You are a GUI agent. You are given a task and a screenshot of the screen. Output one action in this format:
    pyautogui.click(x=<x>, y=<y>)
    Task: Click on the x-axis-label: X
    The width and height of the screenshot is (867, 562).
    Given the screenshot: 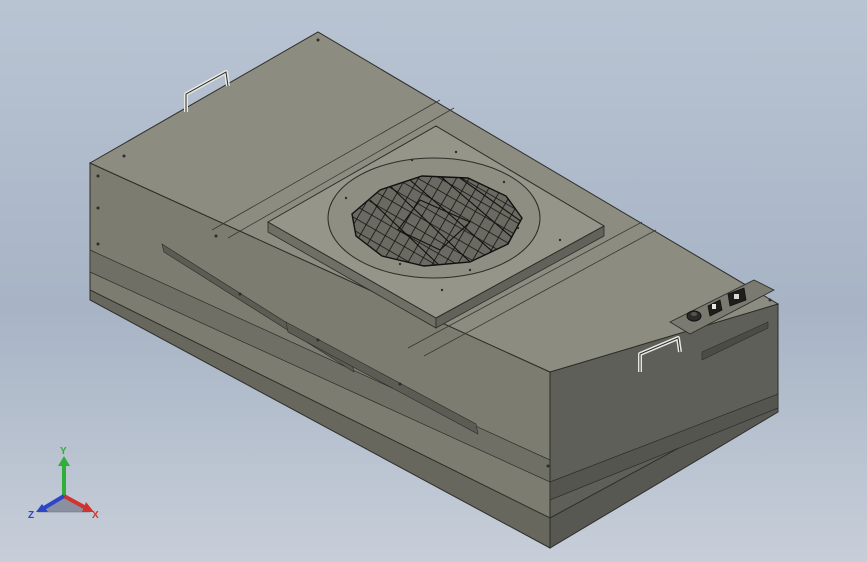 What is the action you would take?
    pyautogui.click(x=95, y=515)
    